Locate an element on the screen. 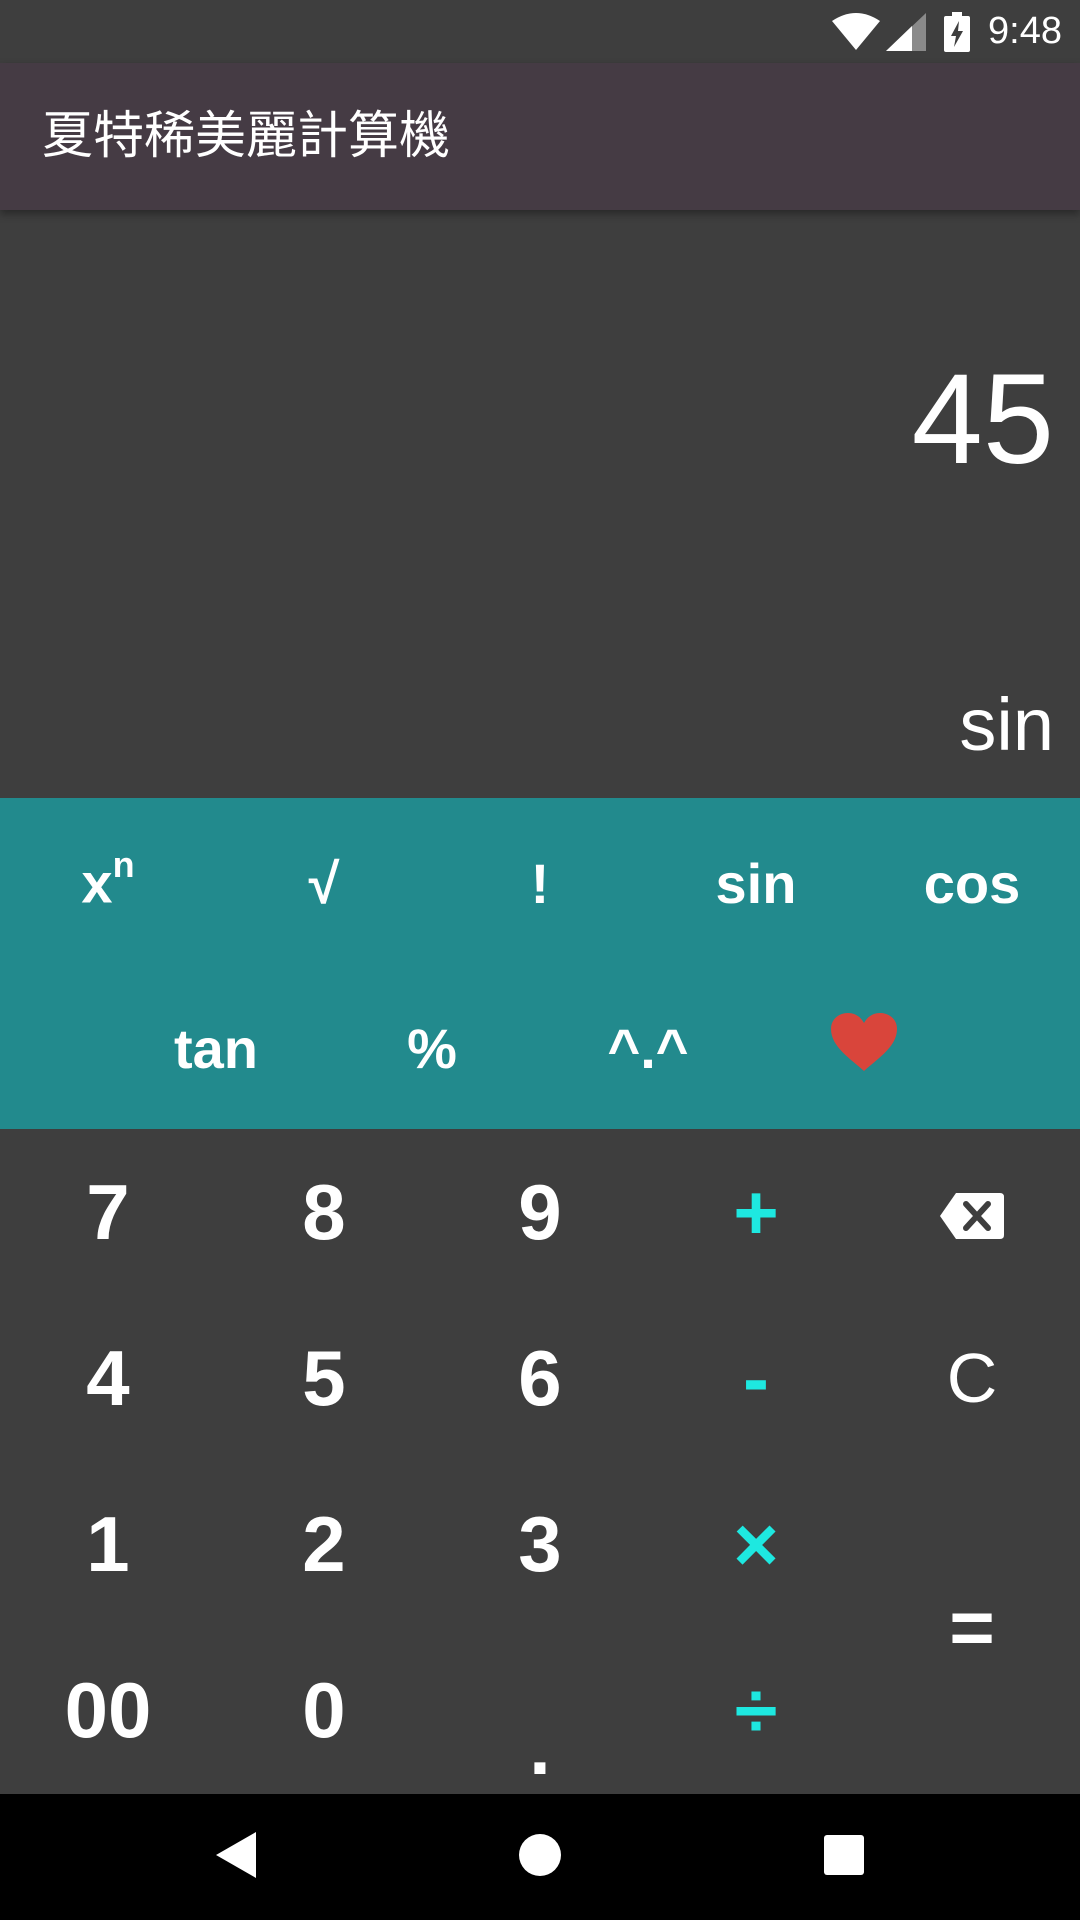 This screenshot has width=1080, height=1920. navigation-bar is located at coordinates (540, 1857).